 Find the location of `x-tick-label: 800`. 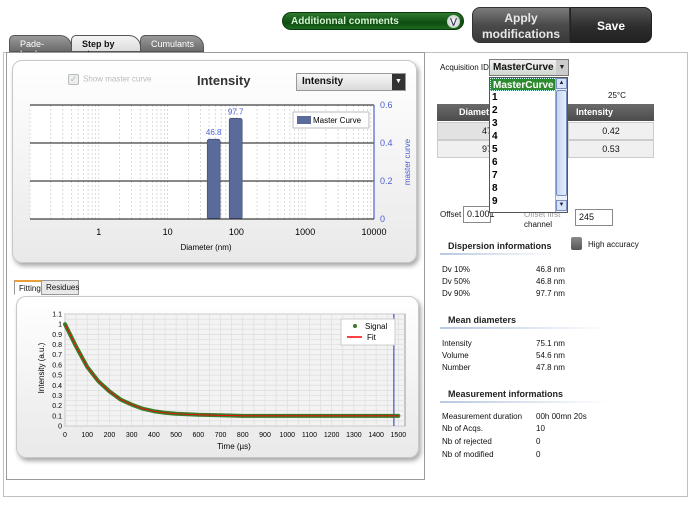

x-tick-label: 800 is located at coordinates (243, 435).